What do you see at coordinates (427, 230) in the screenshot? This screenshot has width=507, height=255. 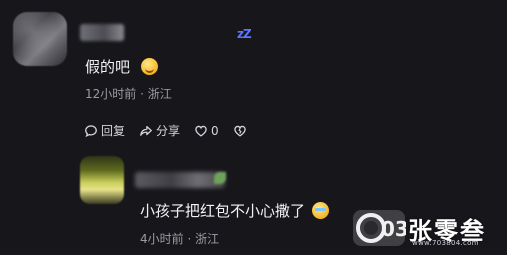 I see `watermark: 03 张零叁 www.703804.com` at bounding box center [427, 230].